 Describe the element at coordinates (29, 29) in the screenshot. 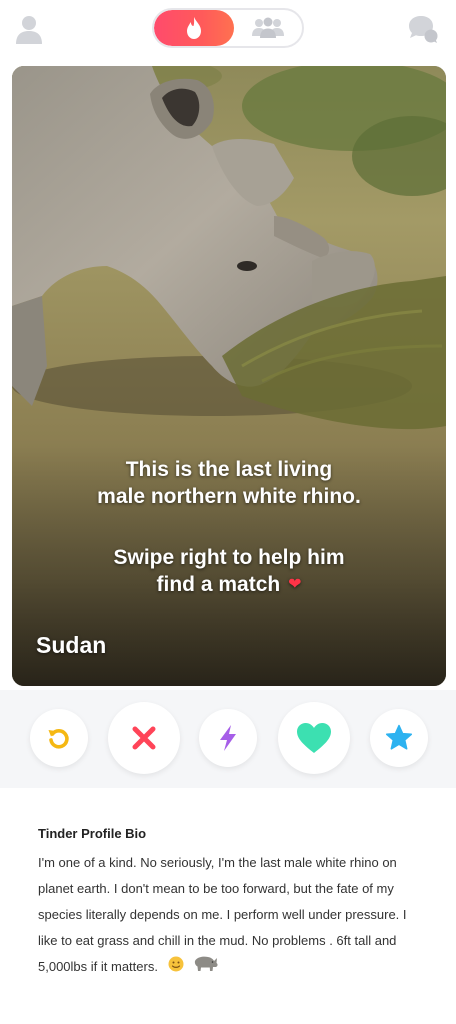

I see `profile-icon` at that location.